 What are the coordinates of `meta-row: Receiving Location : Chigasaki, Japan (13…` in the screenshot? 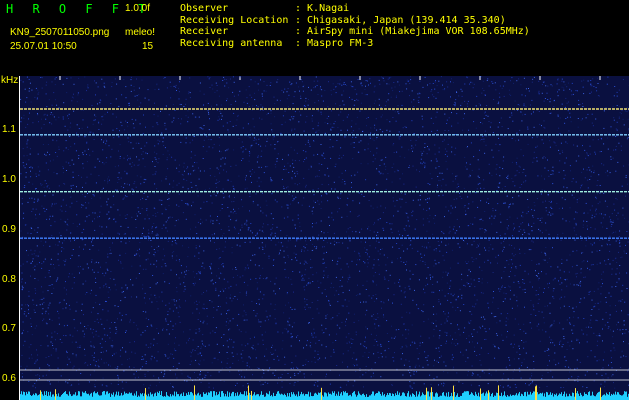 It's located at (355, 21).